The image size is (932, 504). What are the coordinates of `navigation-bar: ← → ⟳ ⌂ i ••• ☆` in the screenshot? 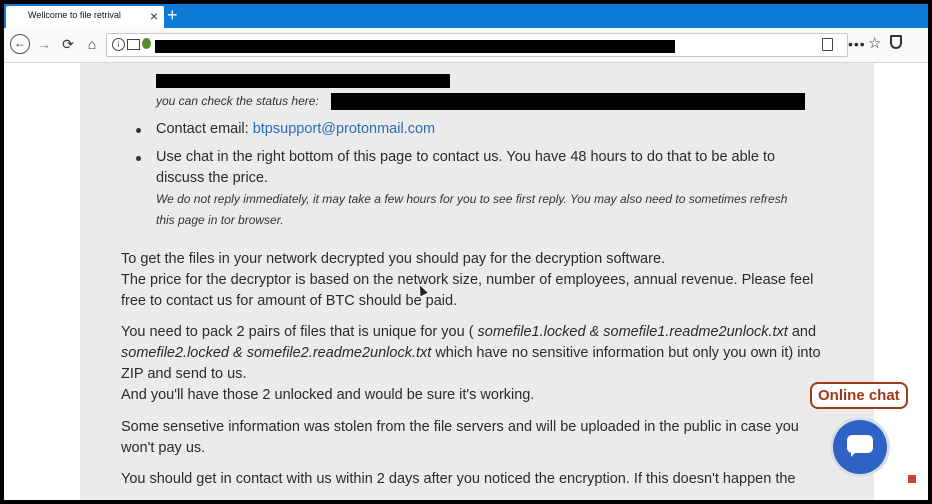 It's located at (466, 45).